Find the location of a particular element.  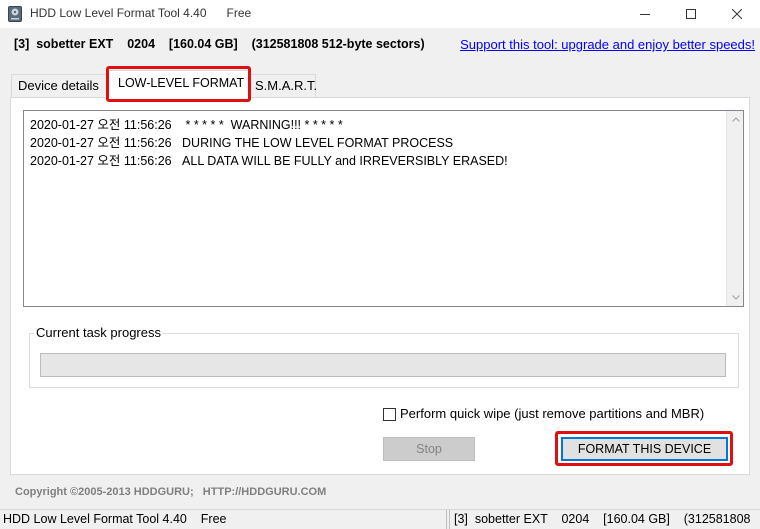

close-icon is located at coordinates (737, 14).